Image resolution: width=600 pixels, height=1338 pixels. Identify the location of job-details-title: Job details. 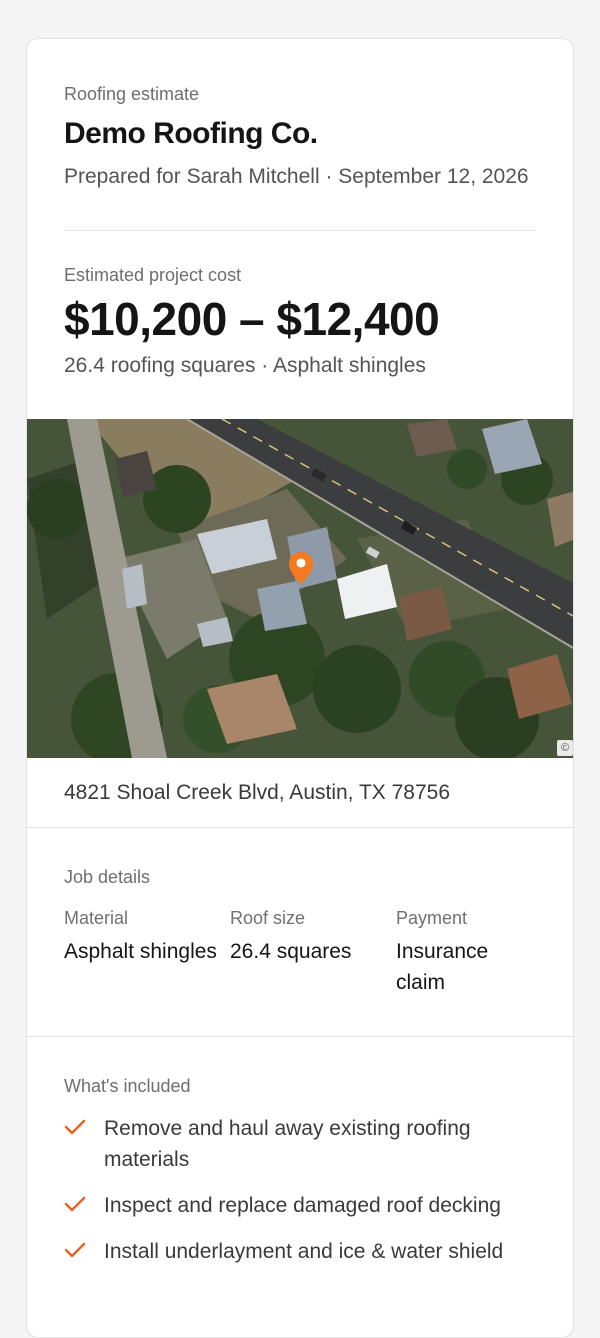
(107, 877).